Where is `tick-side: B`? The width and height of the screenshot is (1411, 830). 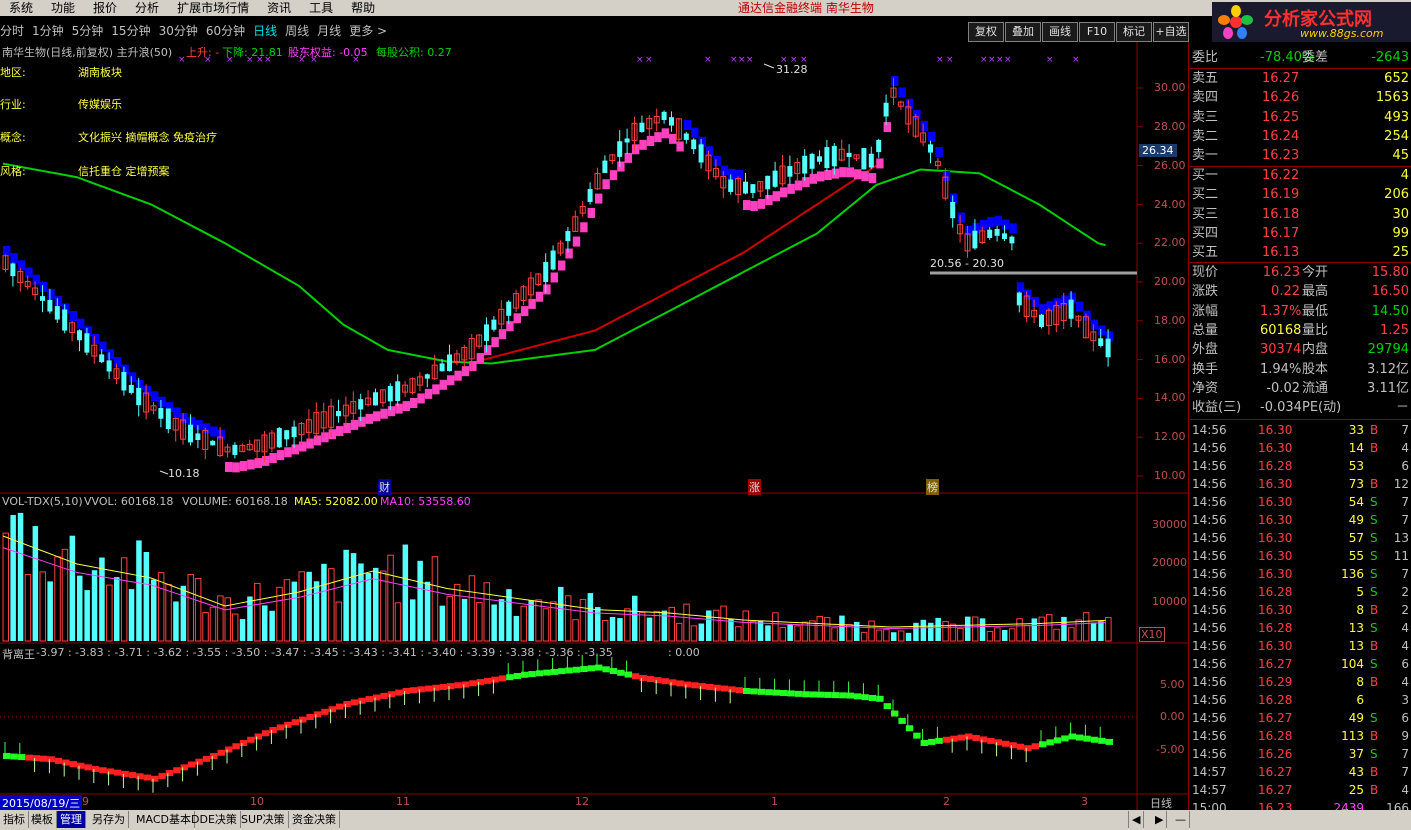
tick-side: B is located at coordinates (1374, 484).